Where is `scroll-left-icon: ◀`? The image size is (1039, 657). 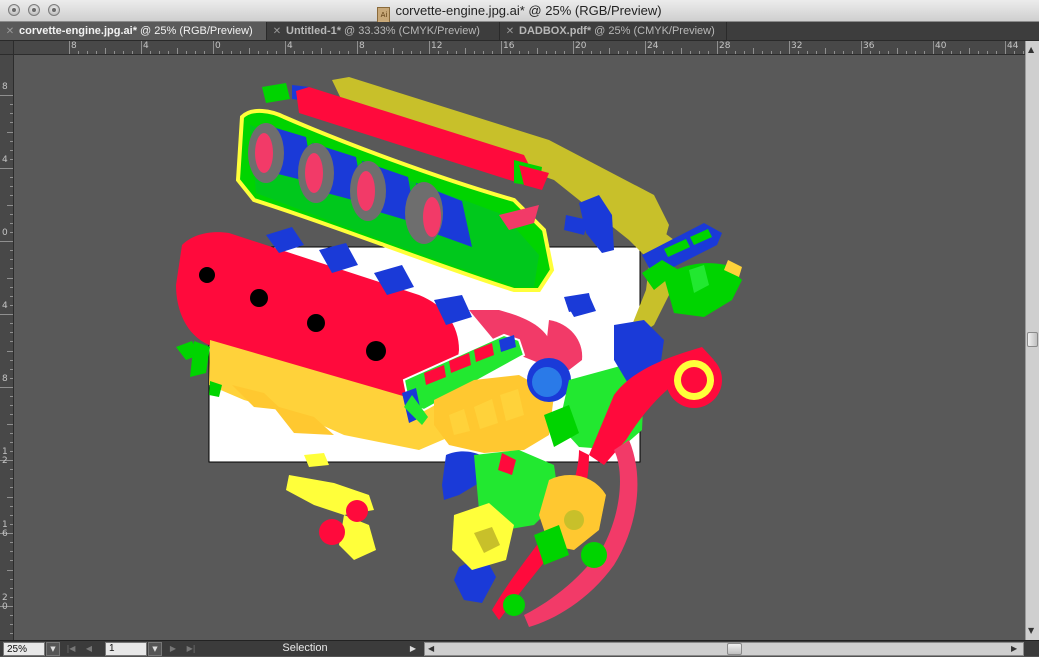 scroll-left-icon: ◀ is located at coordinates (431, 649).